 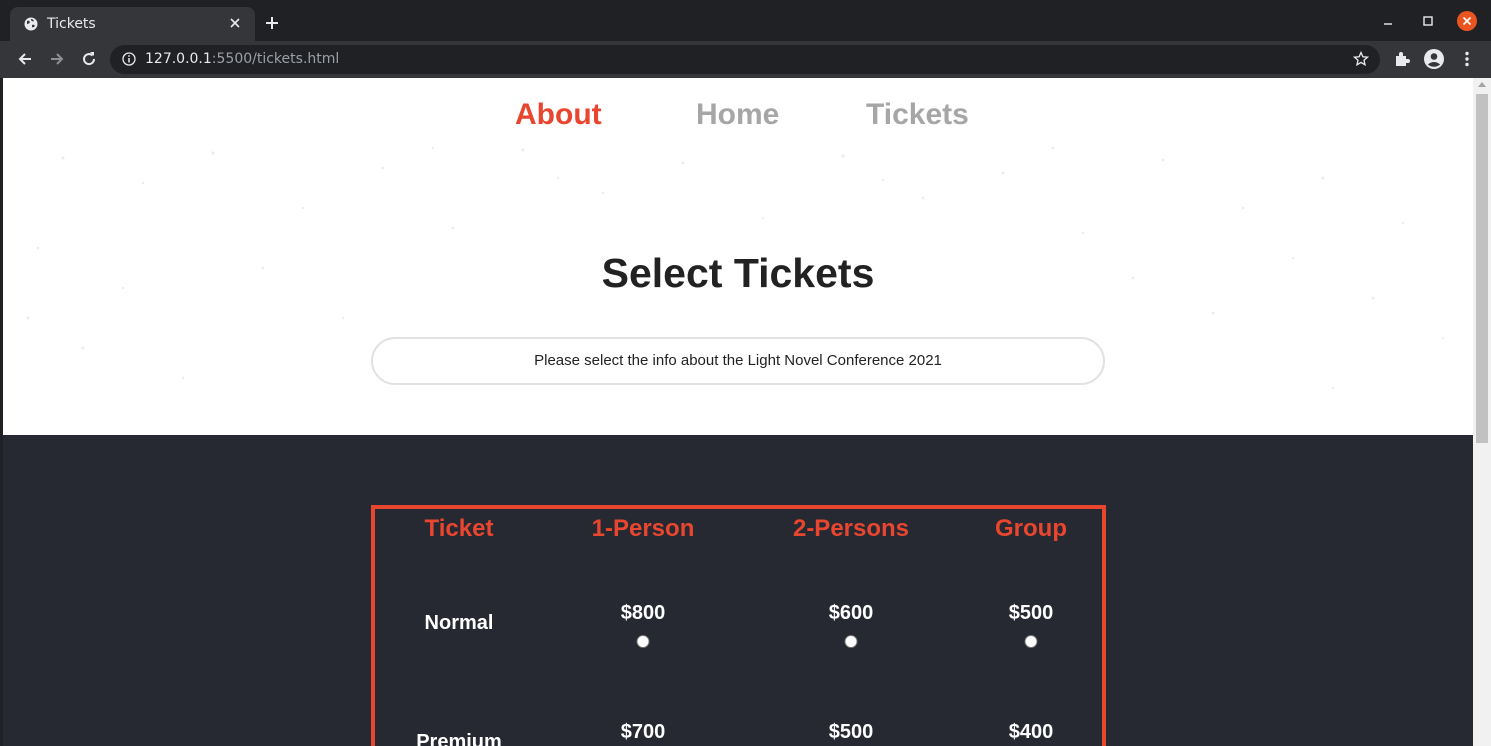 I want to click on column-header-2-persons: 2-Persons, so click(x=851, y=528).